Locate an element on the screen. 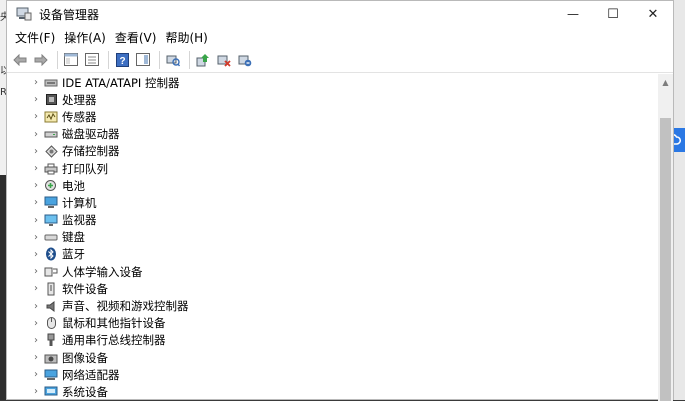 The height and width of the screenshot is (401, 685). mouse-icon is located at coordinates (51, 323).